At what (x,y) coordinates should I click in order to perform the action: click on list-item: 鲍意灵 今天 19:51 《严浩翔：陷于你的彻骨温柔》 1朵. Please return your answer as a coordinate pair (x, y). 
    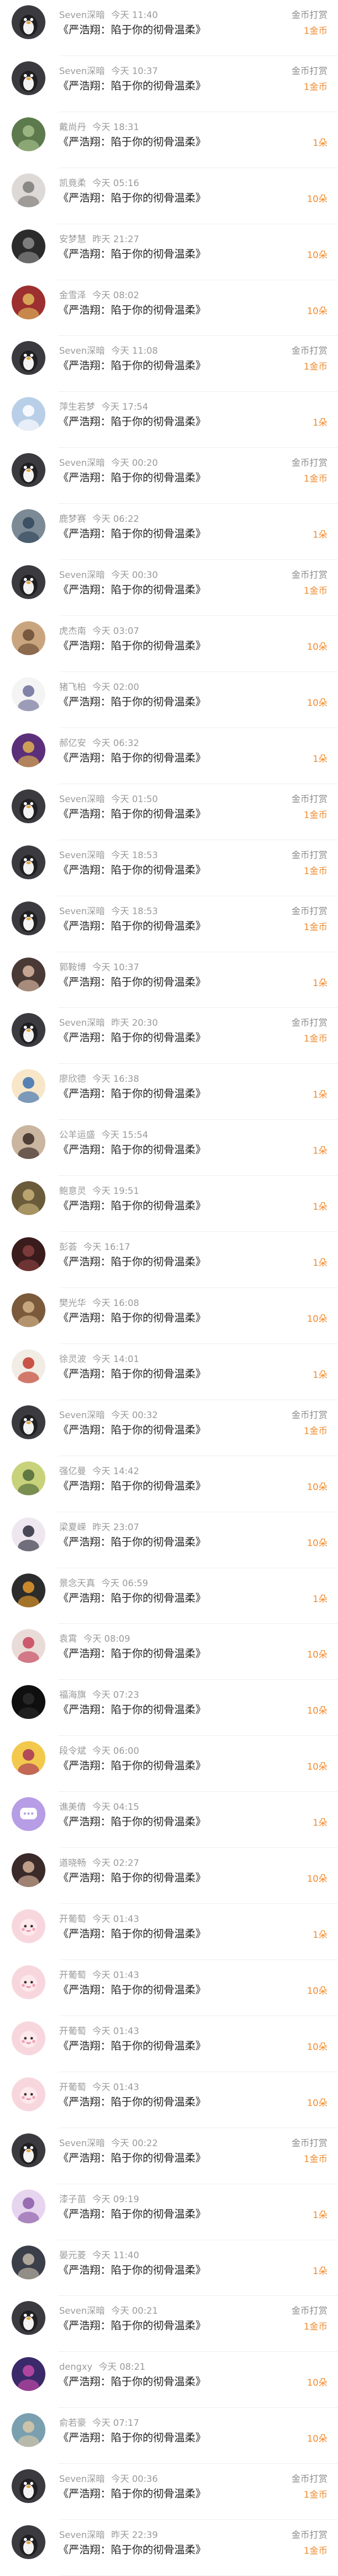
    Looking at the image, I should click on (169, 1204).